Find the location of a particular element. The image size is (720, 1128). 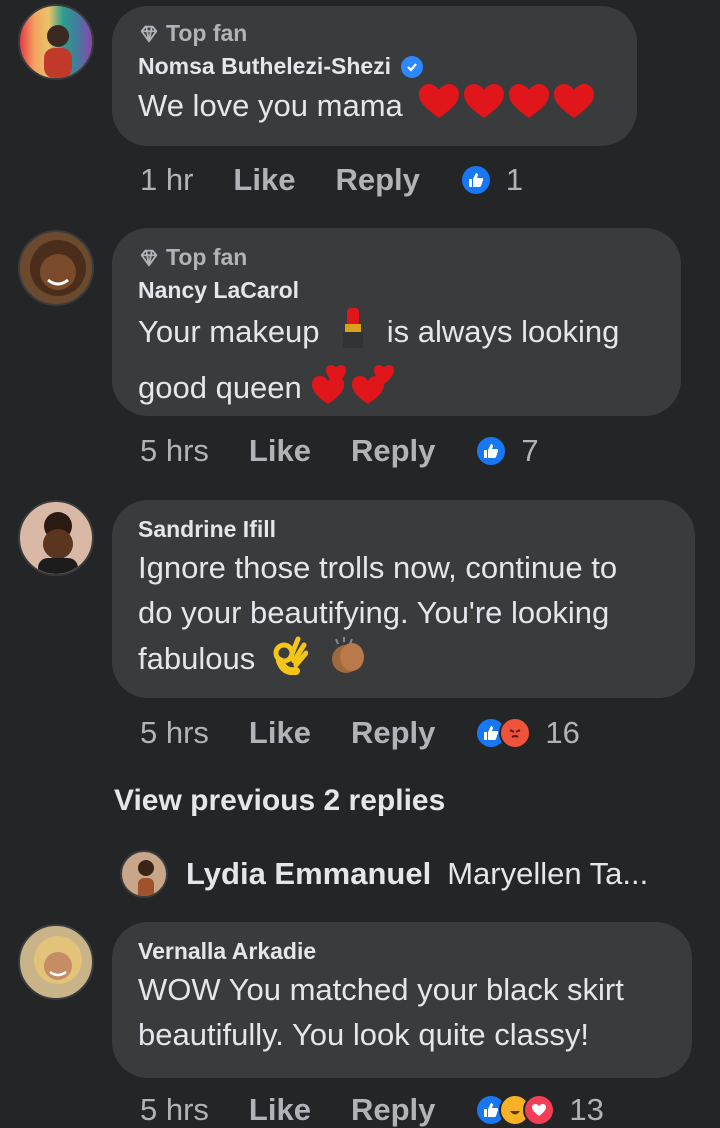

comment-text-line: Your makeup is located at coordinates (229, 332).